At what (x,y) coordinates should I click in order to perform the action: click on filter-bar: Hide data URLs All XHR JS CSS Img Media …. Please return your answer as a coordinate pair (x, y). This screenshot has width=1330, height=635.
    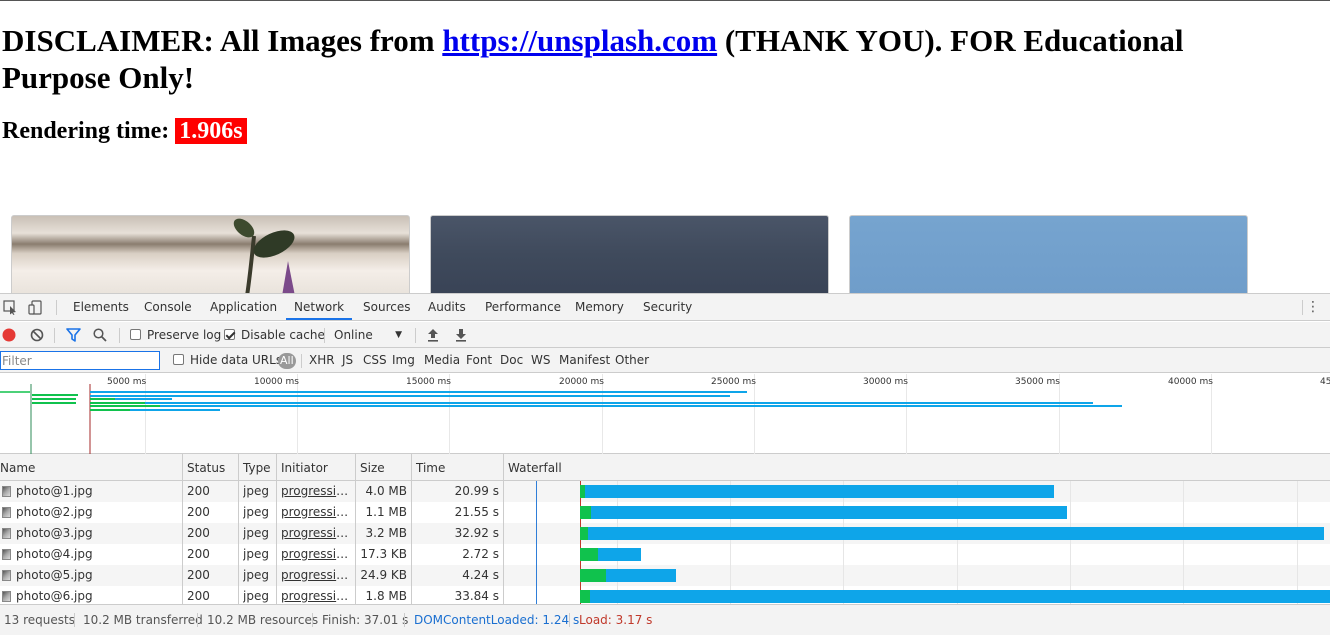
    Looking at the image, I should click on (665, 360).